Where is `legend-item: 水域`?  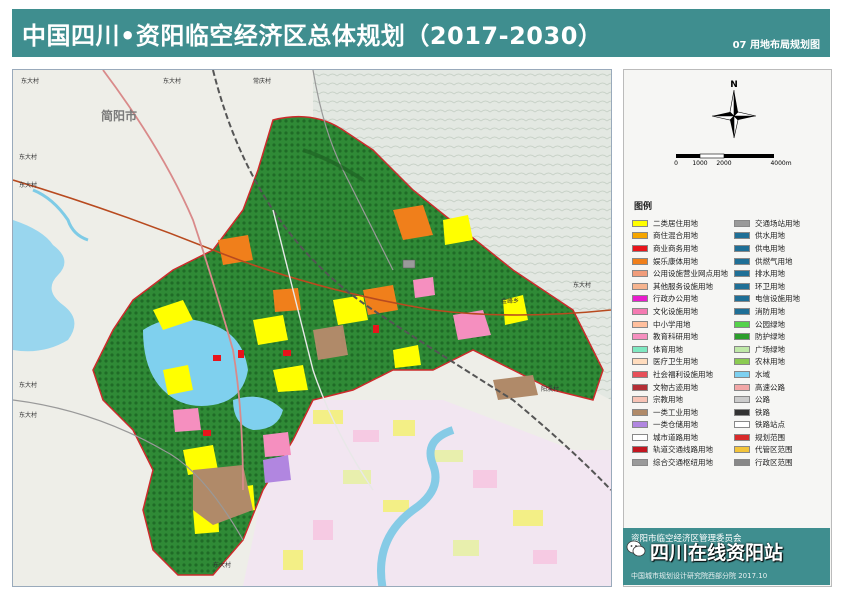
legend-item: 水域 is located at coordinates (767, 374).